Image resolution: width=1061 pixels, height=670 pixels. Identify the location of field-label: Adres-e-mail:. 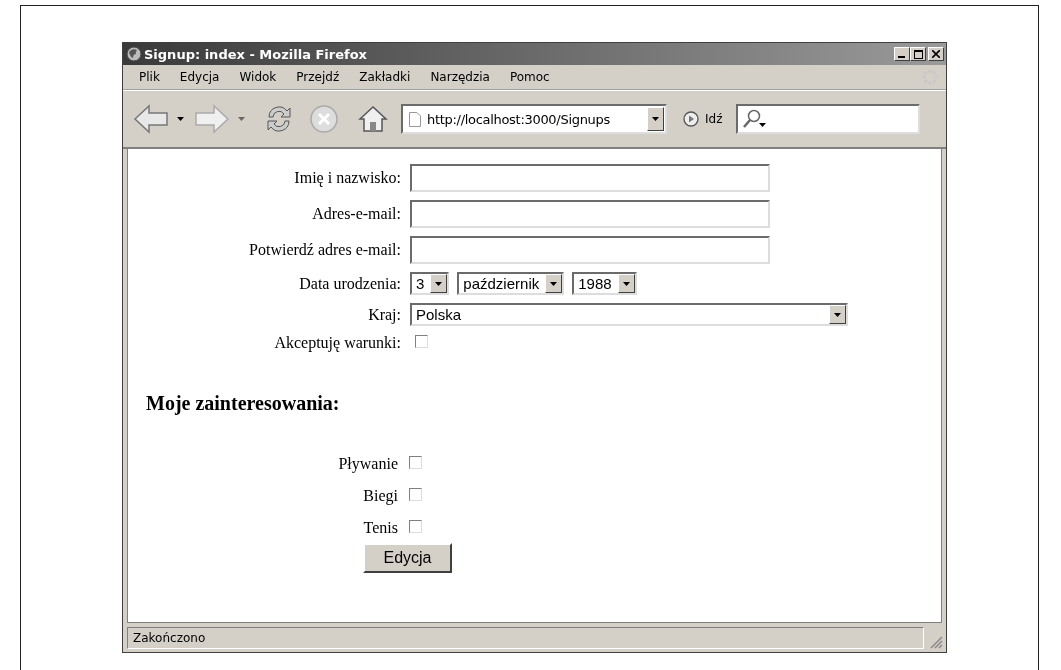
(356, 214).